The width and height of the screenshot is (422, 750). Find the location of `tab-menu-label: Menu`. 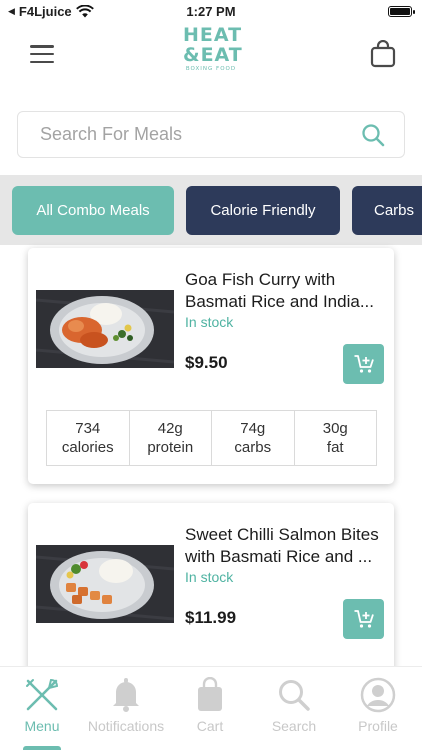

tab-menu-label: Menu is located at coordinates (42, 726).